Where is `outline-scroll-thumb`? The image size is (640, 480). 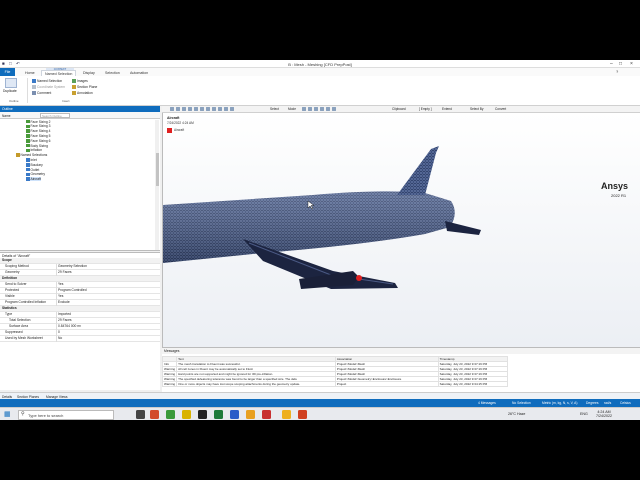 outline-scroll-thumb is located at coordinates (157, 169).